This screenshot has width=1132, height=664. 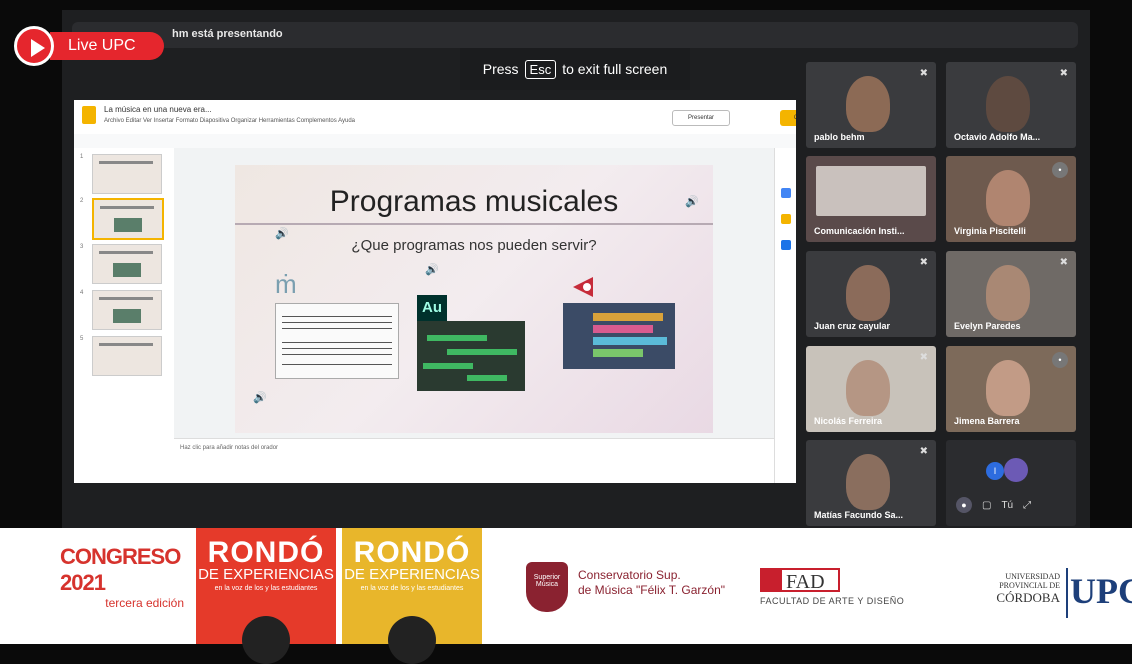 I want to click on conservatorio-line2: de Música "Félix T. Garzón", so click(x=652, y=590).